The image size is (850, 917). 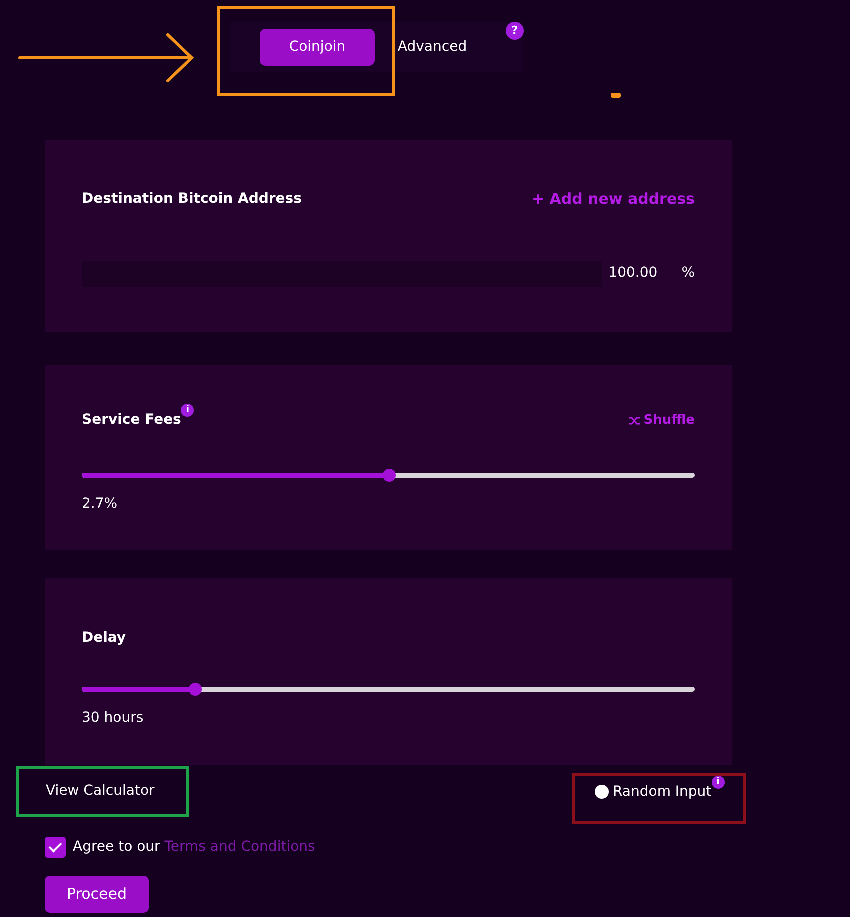 I want to click on agree-text: Agree to our Terms and Conditions, so click(x=194, y=847).